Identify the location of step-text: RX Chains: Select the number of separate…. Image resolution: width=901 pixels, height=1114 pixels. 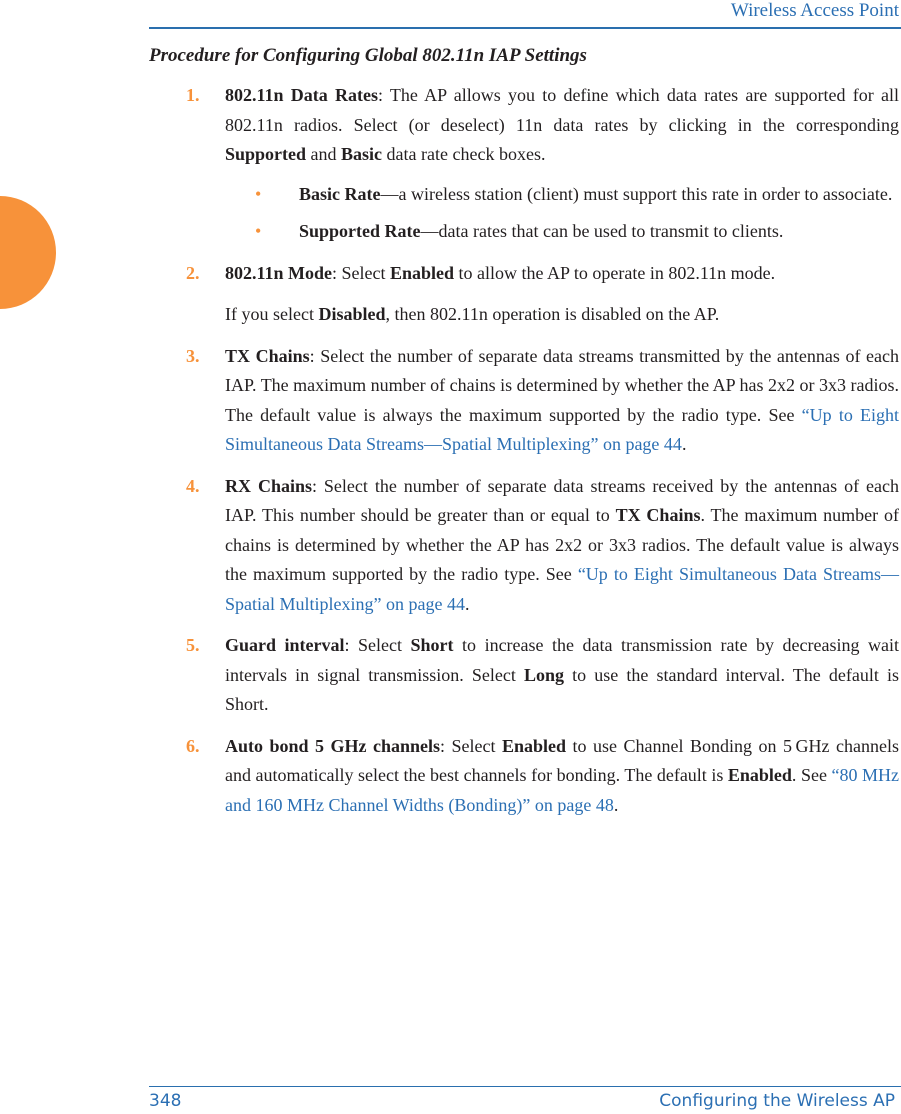
(562, 546).